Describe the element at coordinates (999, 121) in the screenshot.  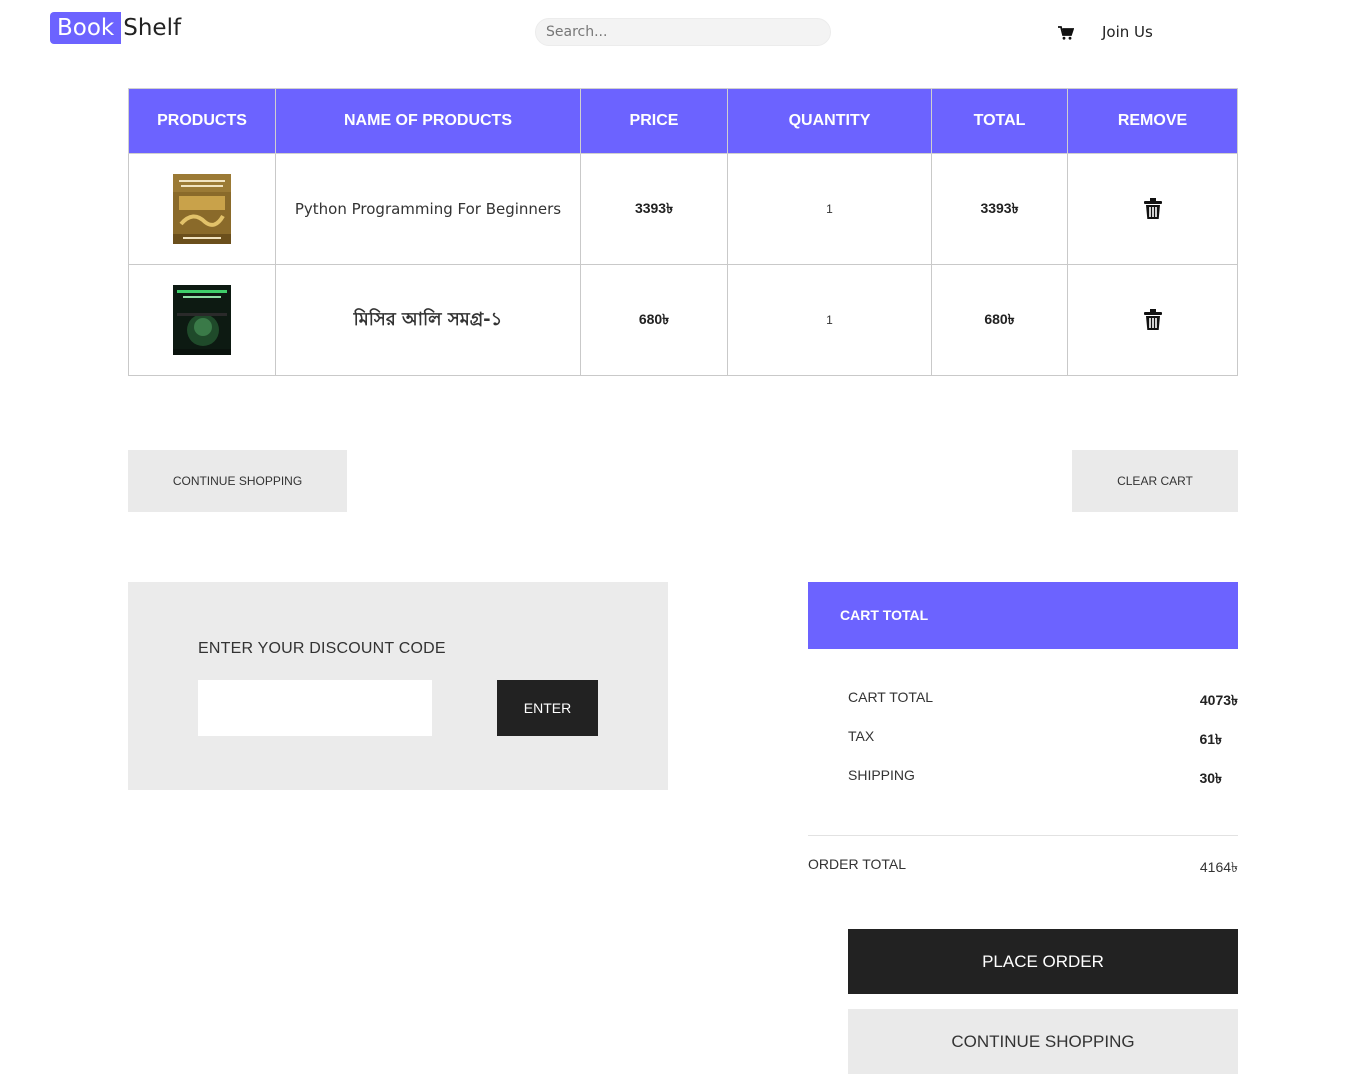
I see `column-header-total: TOTAL` at that location.